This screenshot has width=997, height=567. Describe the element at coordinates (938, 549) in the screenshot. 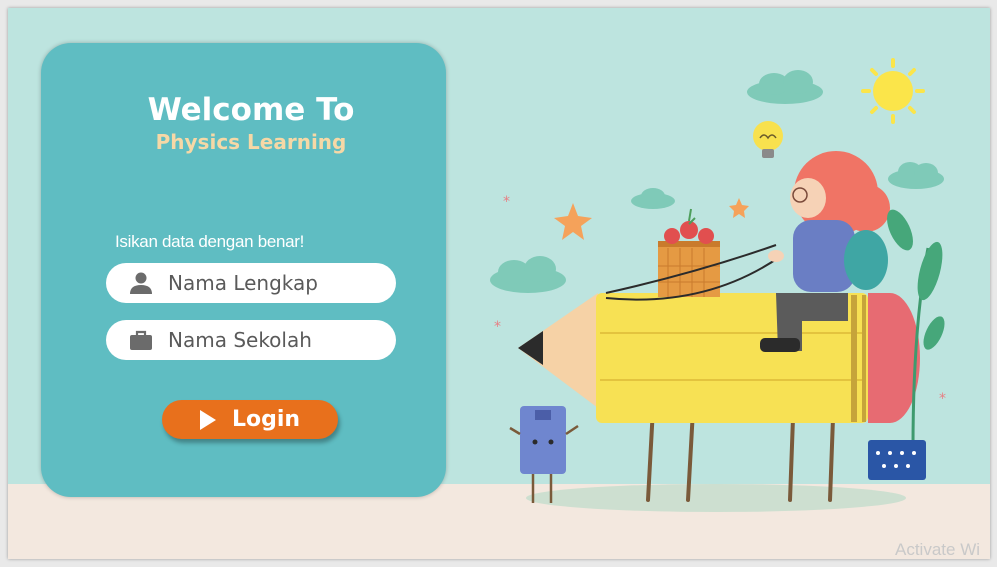

I see `activate-windows-watermark: Activate Wi` at that location.